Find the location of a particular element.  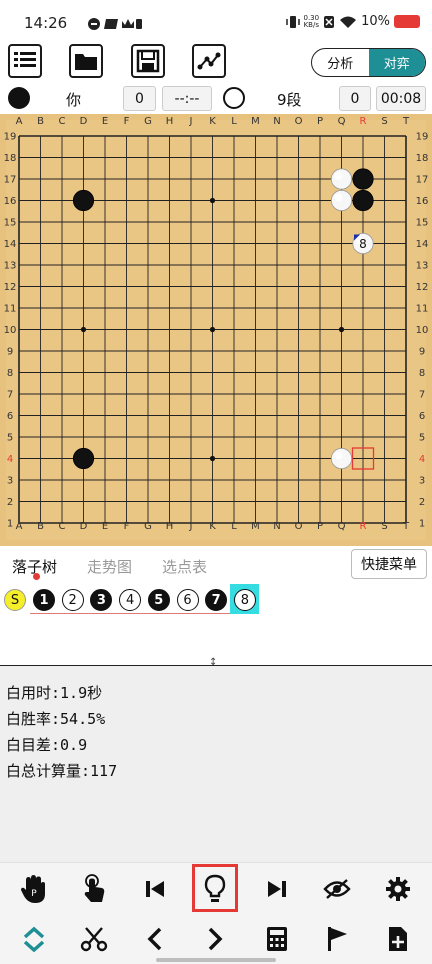

share-button is located at coordinates (209, 61).